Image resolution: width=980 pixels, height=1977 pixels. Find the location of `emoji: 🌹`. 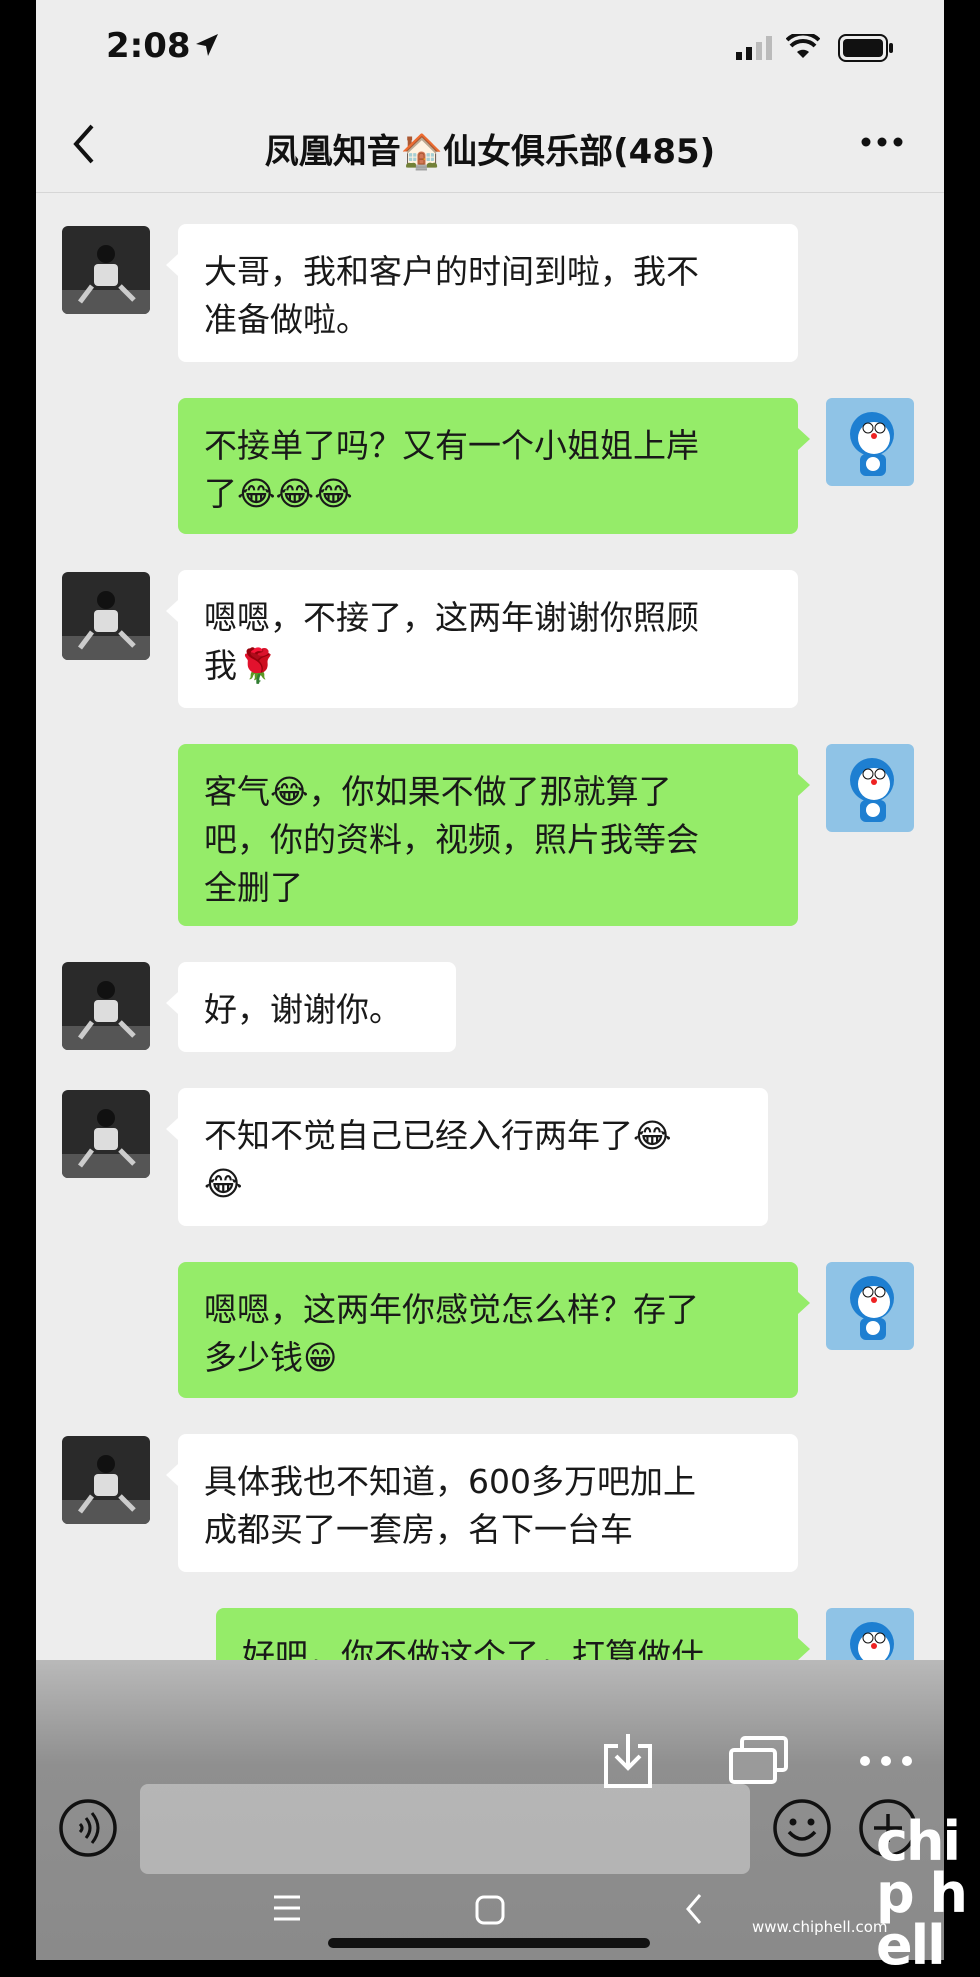

emoji: 🌹 is located at coordinates (258, 665).